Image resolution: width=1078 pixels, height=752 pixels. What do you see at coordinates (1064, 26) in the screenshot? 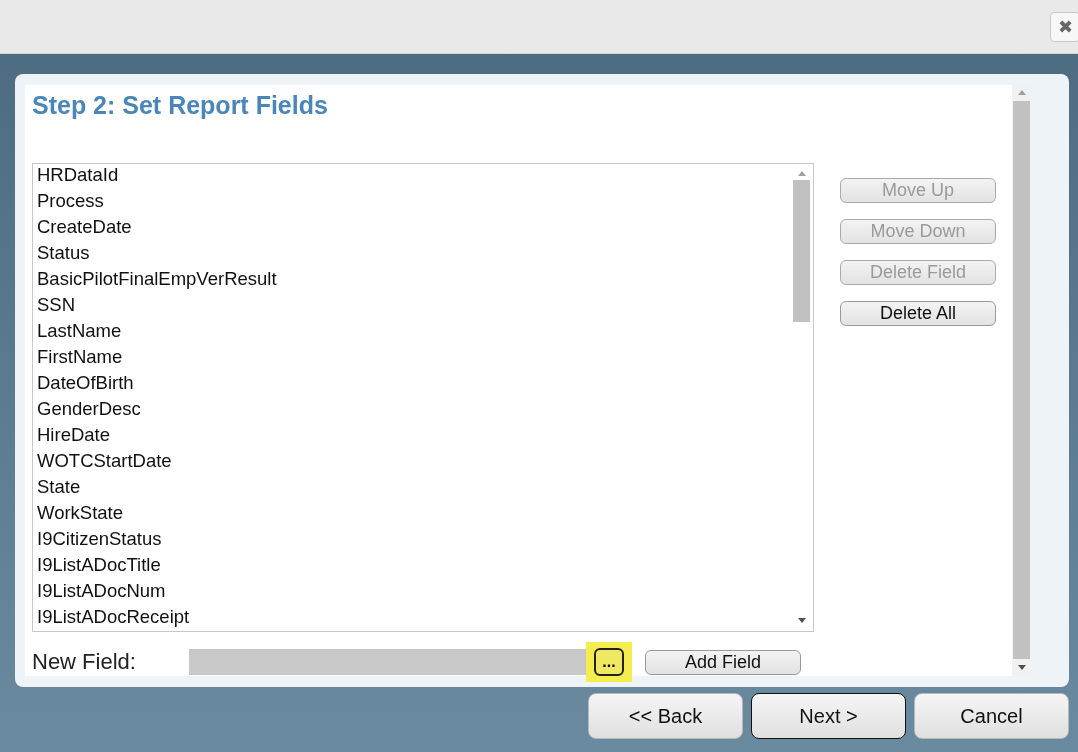
I see `close-button: ✖` at bounding box center [1064, 26].